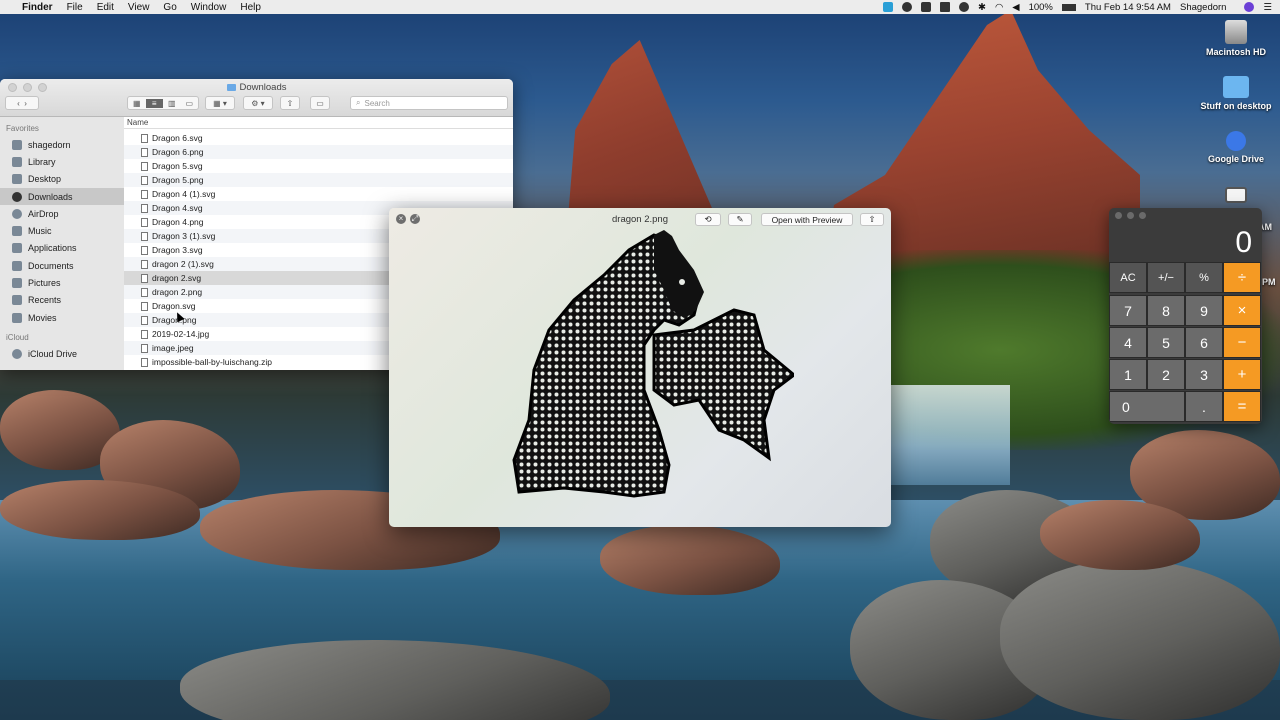 This screenshot has height=720, width=1280. Describe the element at coordinates (169, 7) in the screenshot. I see `menu-go: Go` at that location.